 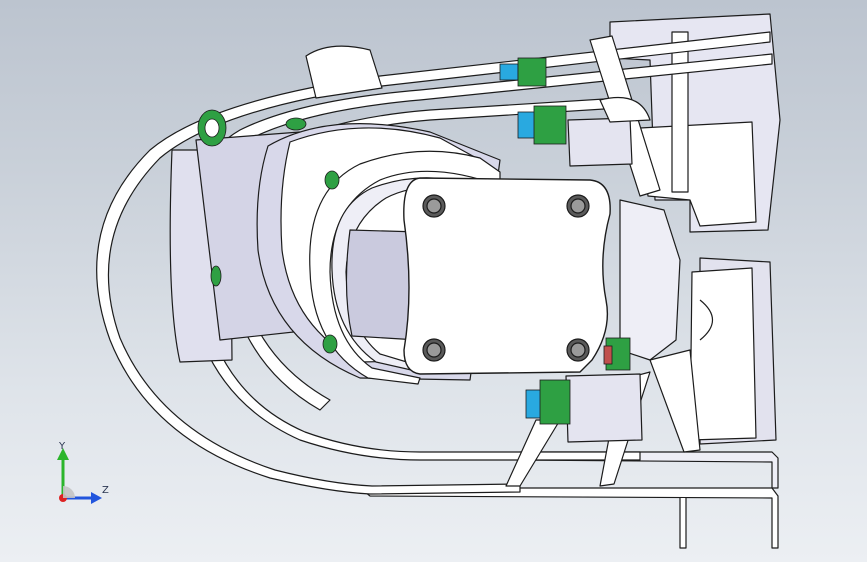 What do you see at coordinates (548, 402) in the screenshot?
I see `bolt-bottom-left` at bounding box center [548, 402].